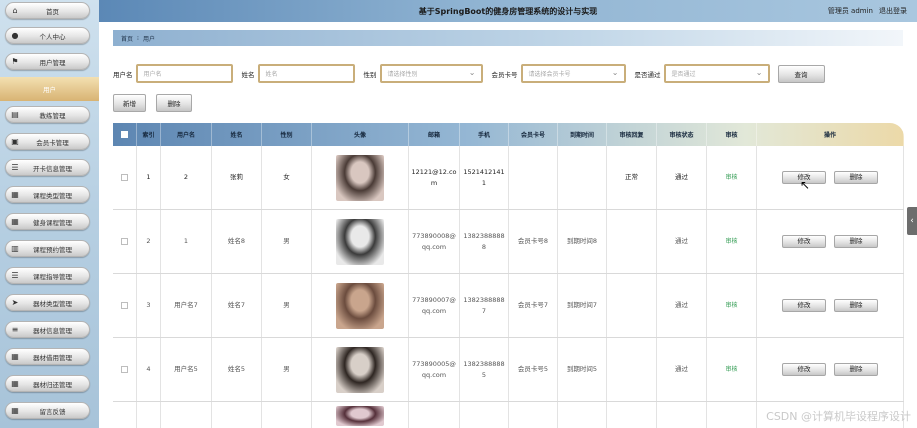 The width and height of the screenshot is (917, 428). I want to click on cell-reply: 正常, so click(632, 177).